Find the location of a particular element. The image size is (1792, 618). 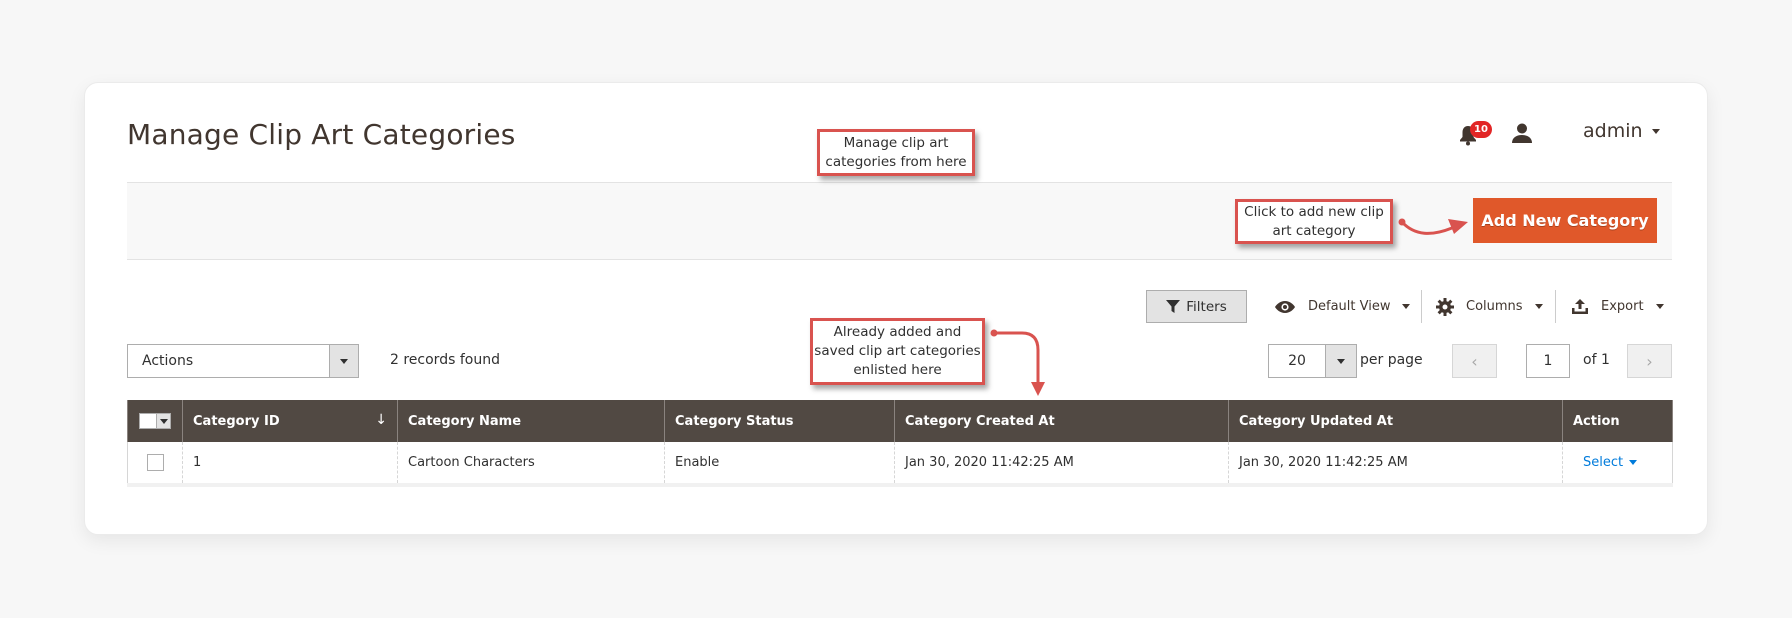

admin-user-menu: admin is located at coordinates (1621, 131).